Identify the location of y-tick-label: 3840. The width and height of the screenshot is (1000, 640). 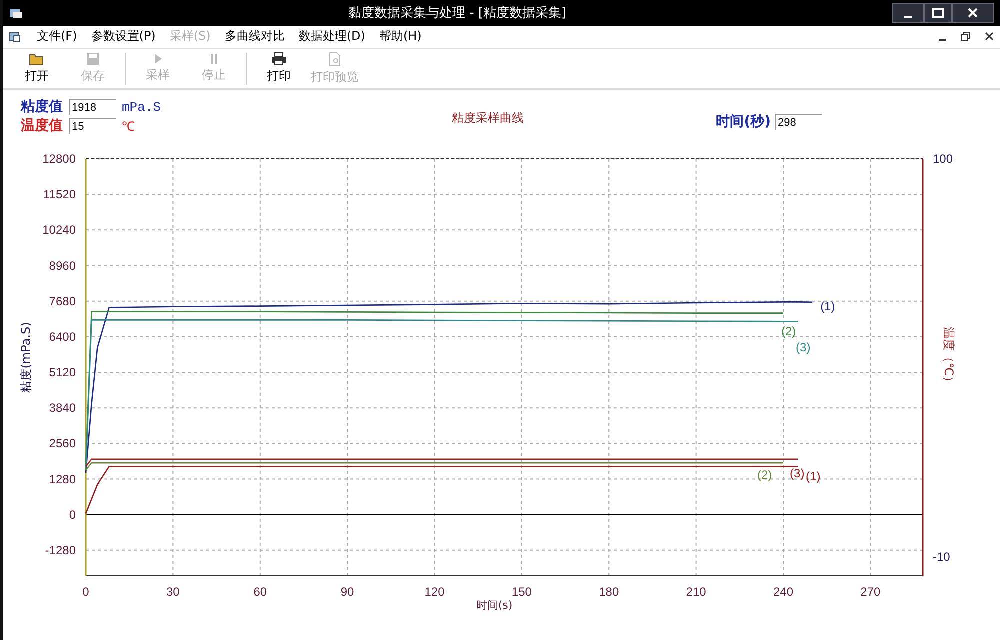
(62, 408).